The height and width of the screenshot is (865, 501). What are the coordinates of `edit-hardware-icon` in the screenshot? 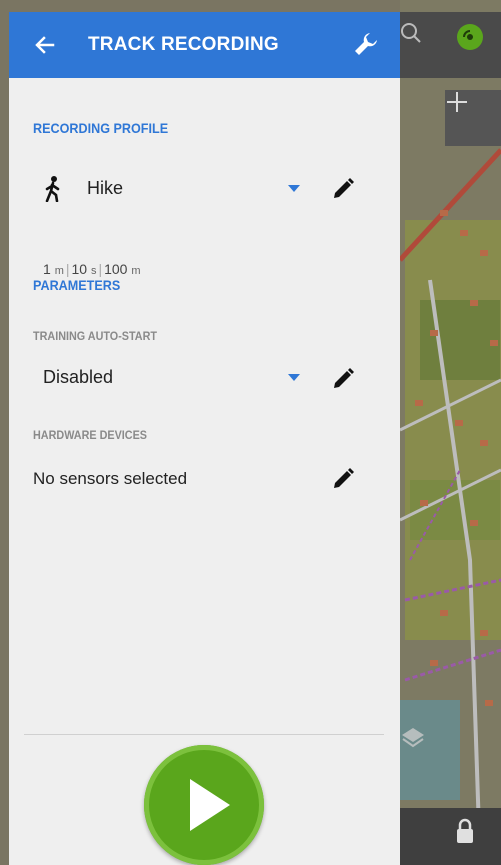 It's located at (343, 479).